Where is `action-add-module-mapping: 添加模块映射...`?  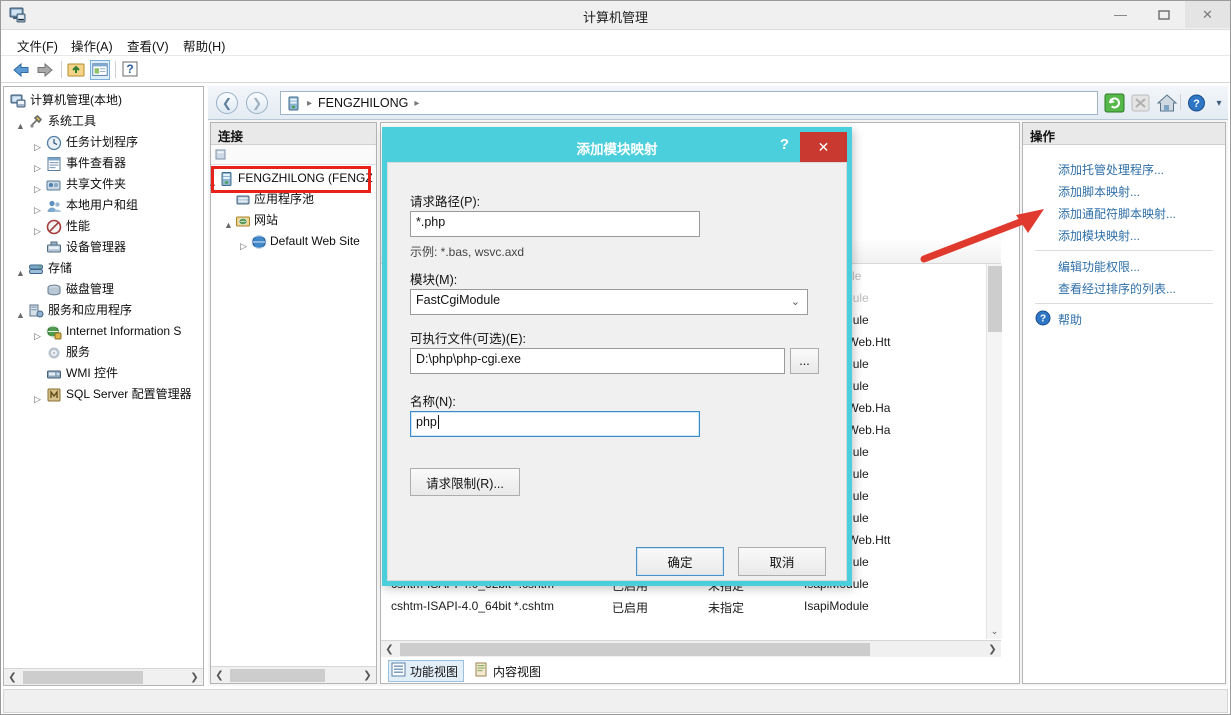 action-add-module-mapping: 添加模块映射... is located at coordinates (1099, 235).